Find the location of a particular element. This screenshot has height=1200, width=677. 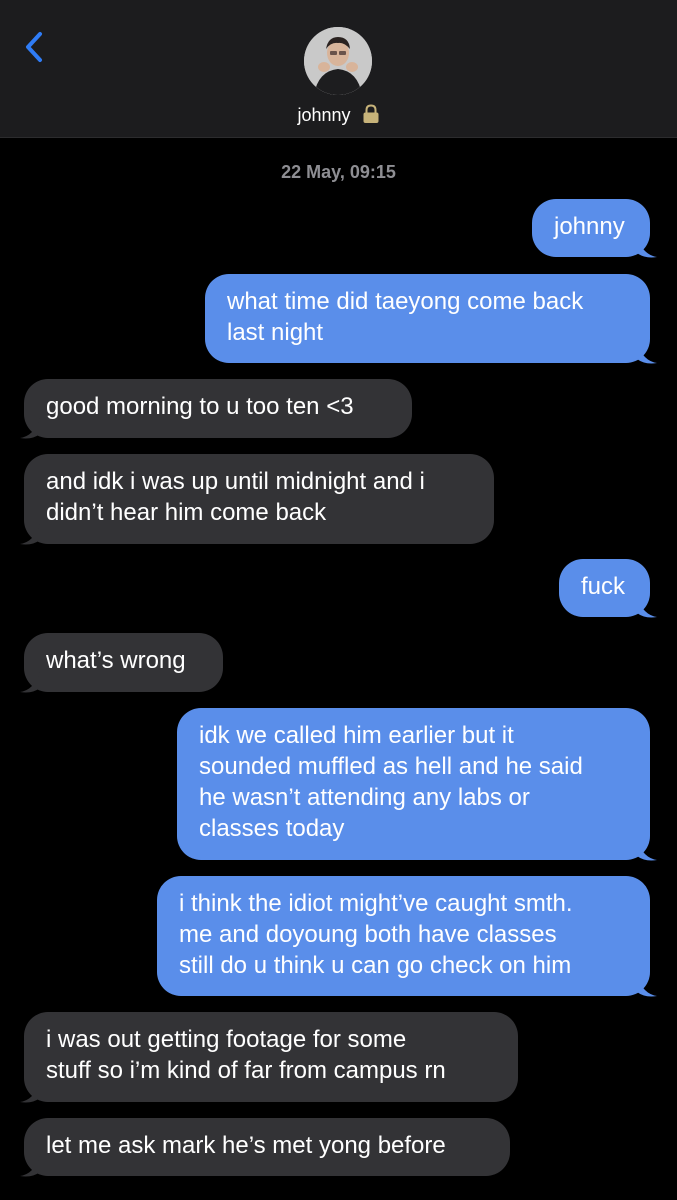

conversation-header: johnny is located at coordinates (338, 69).